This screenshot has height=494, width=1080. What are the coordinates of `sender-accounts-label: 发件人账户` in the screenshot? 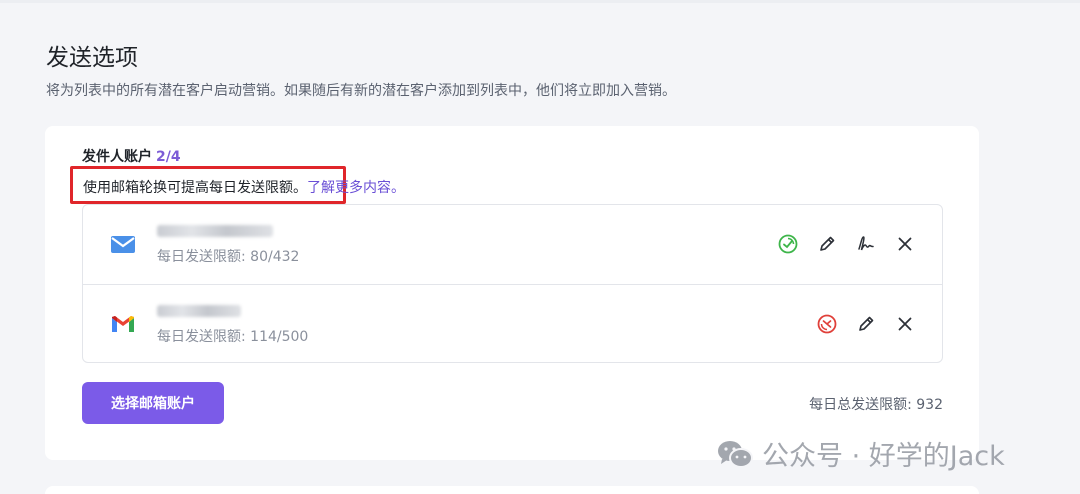 It's located at (117, 157).